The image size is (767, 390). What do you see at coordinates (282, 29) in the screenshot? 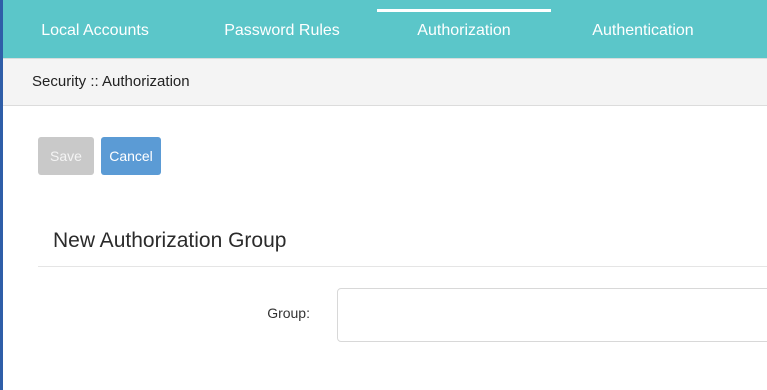
I see `tab-password-rules: Password Rules` at bounding box center [282, 29].